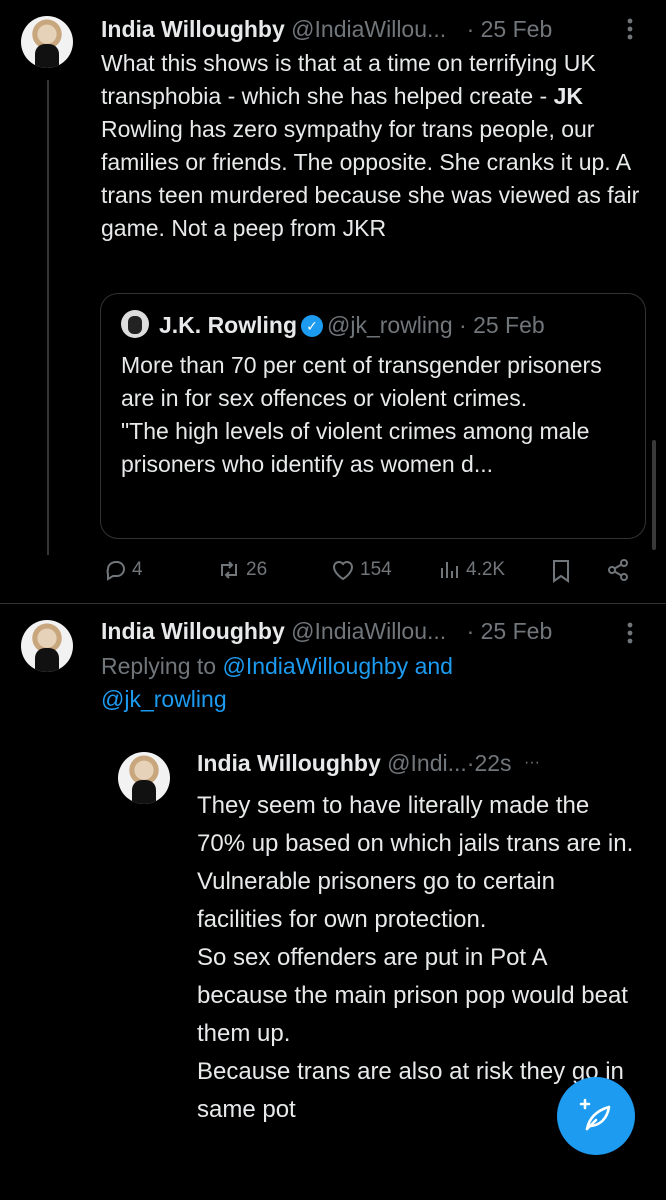 The width and height of the screenshot is (666, 1200). Describe the element at coordinates (449, 570) in the screenshot. I see `views-icon` at that location.